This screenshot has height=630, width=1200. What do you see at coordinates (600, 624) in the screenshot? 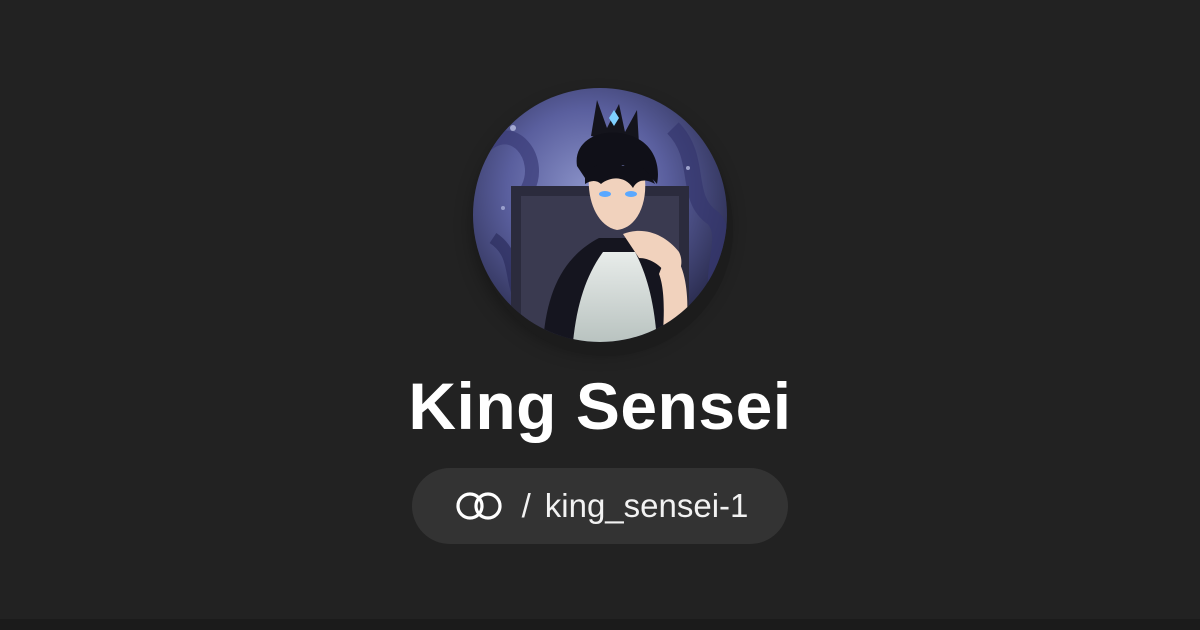
I see `bottom-divider` at bounding box center [600, 624].